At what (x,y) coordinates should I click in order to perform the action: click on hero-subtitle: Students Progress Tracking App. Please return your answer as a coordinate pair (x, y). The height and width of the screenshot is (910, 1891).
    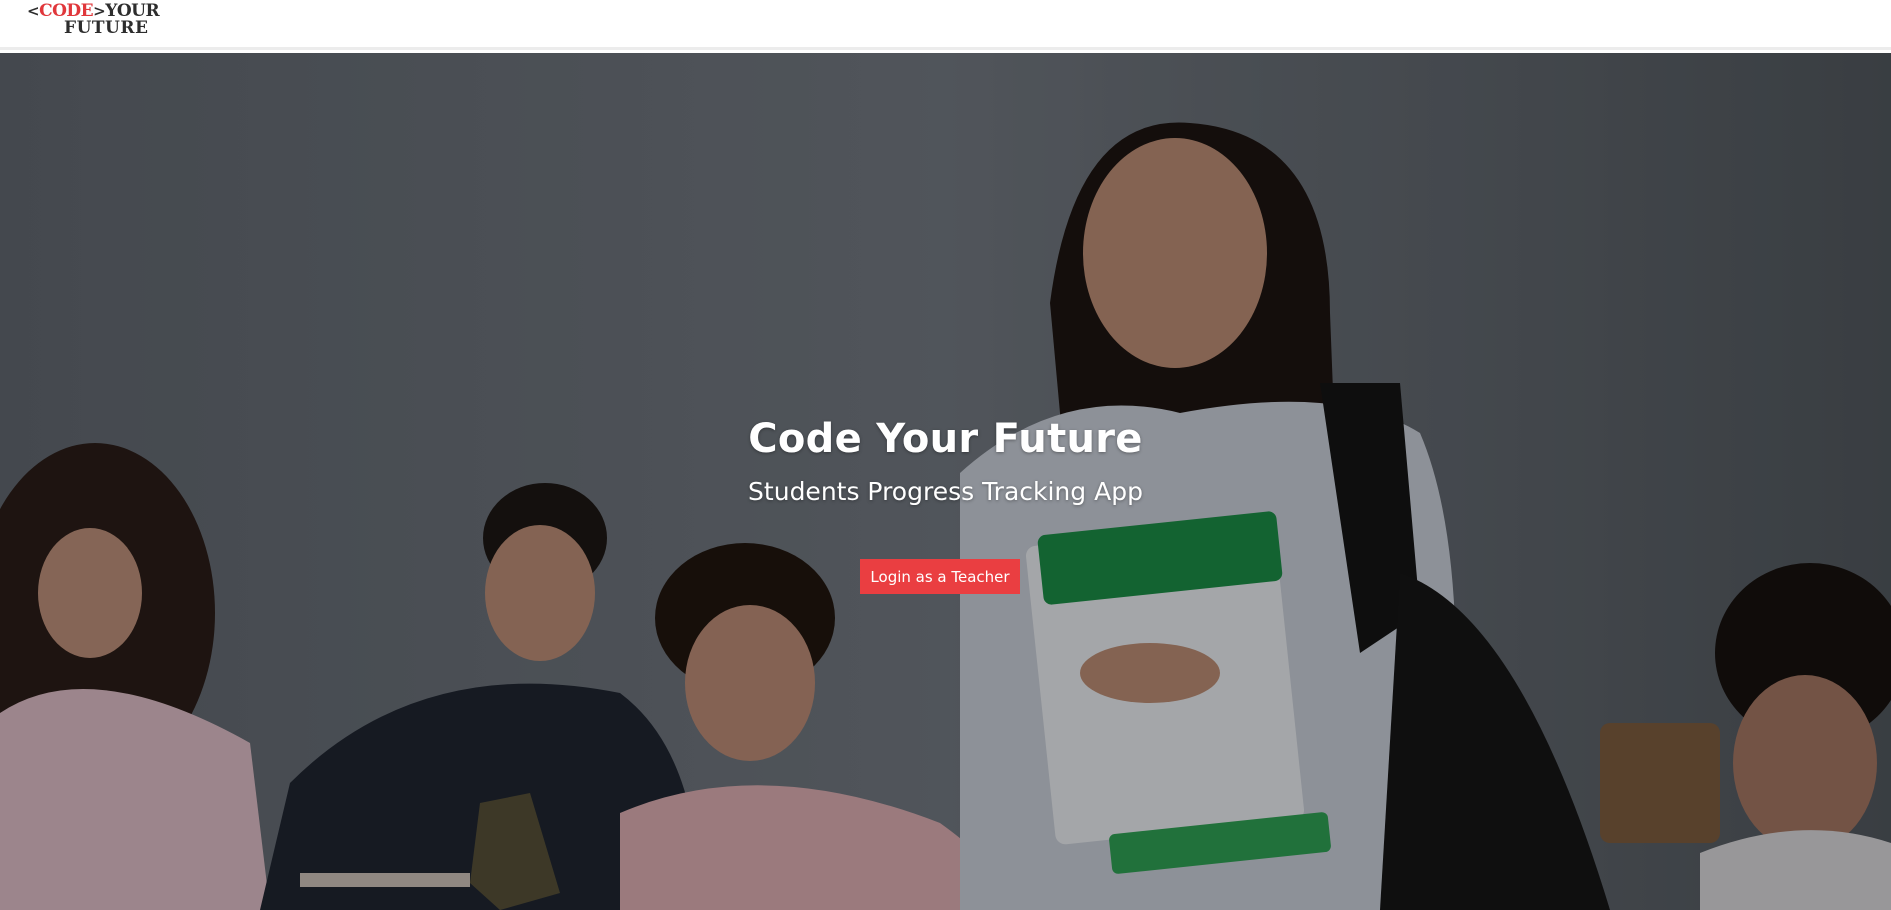
    Looking at the image, I should click on (945, 491).